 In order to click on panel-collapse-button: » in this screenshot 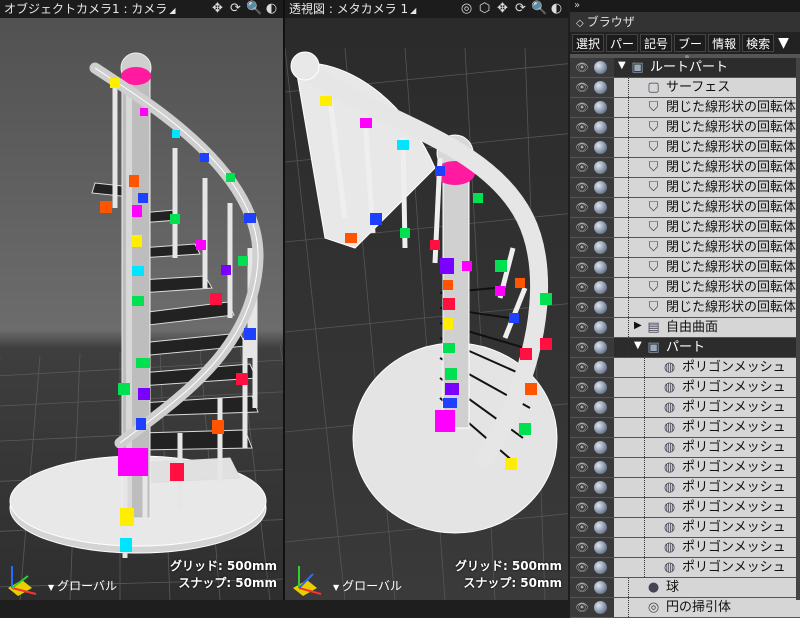, I will do `click(685, 6)`.